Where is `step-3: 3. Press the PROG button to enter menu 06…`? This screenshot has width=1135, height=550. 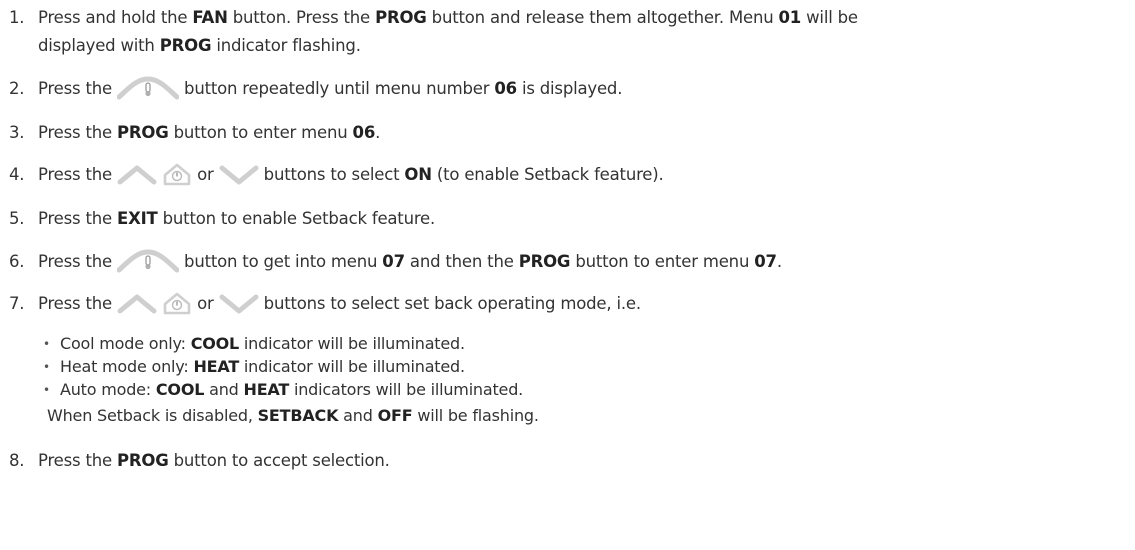 step-3: 3. Press the PROG button to enter menu 06… is located at coordinates (194, 133).